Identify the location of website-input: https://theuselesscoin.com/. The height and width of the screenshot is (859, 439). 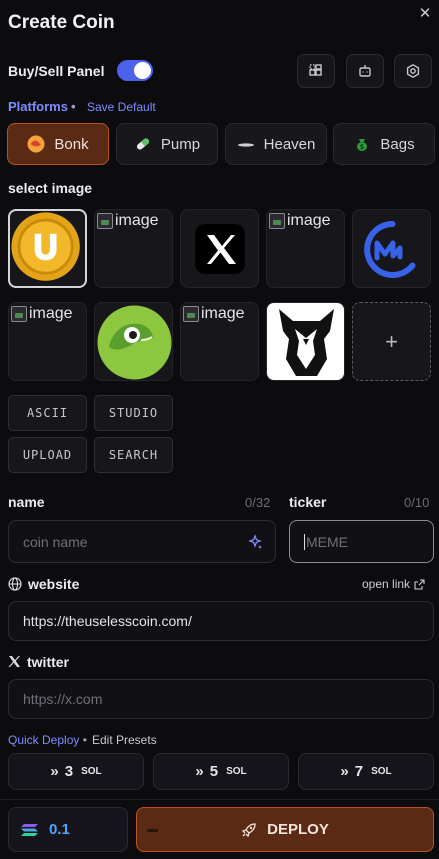
(221, 621).